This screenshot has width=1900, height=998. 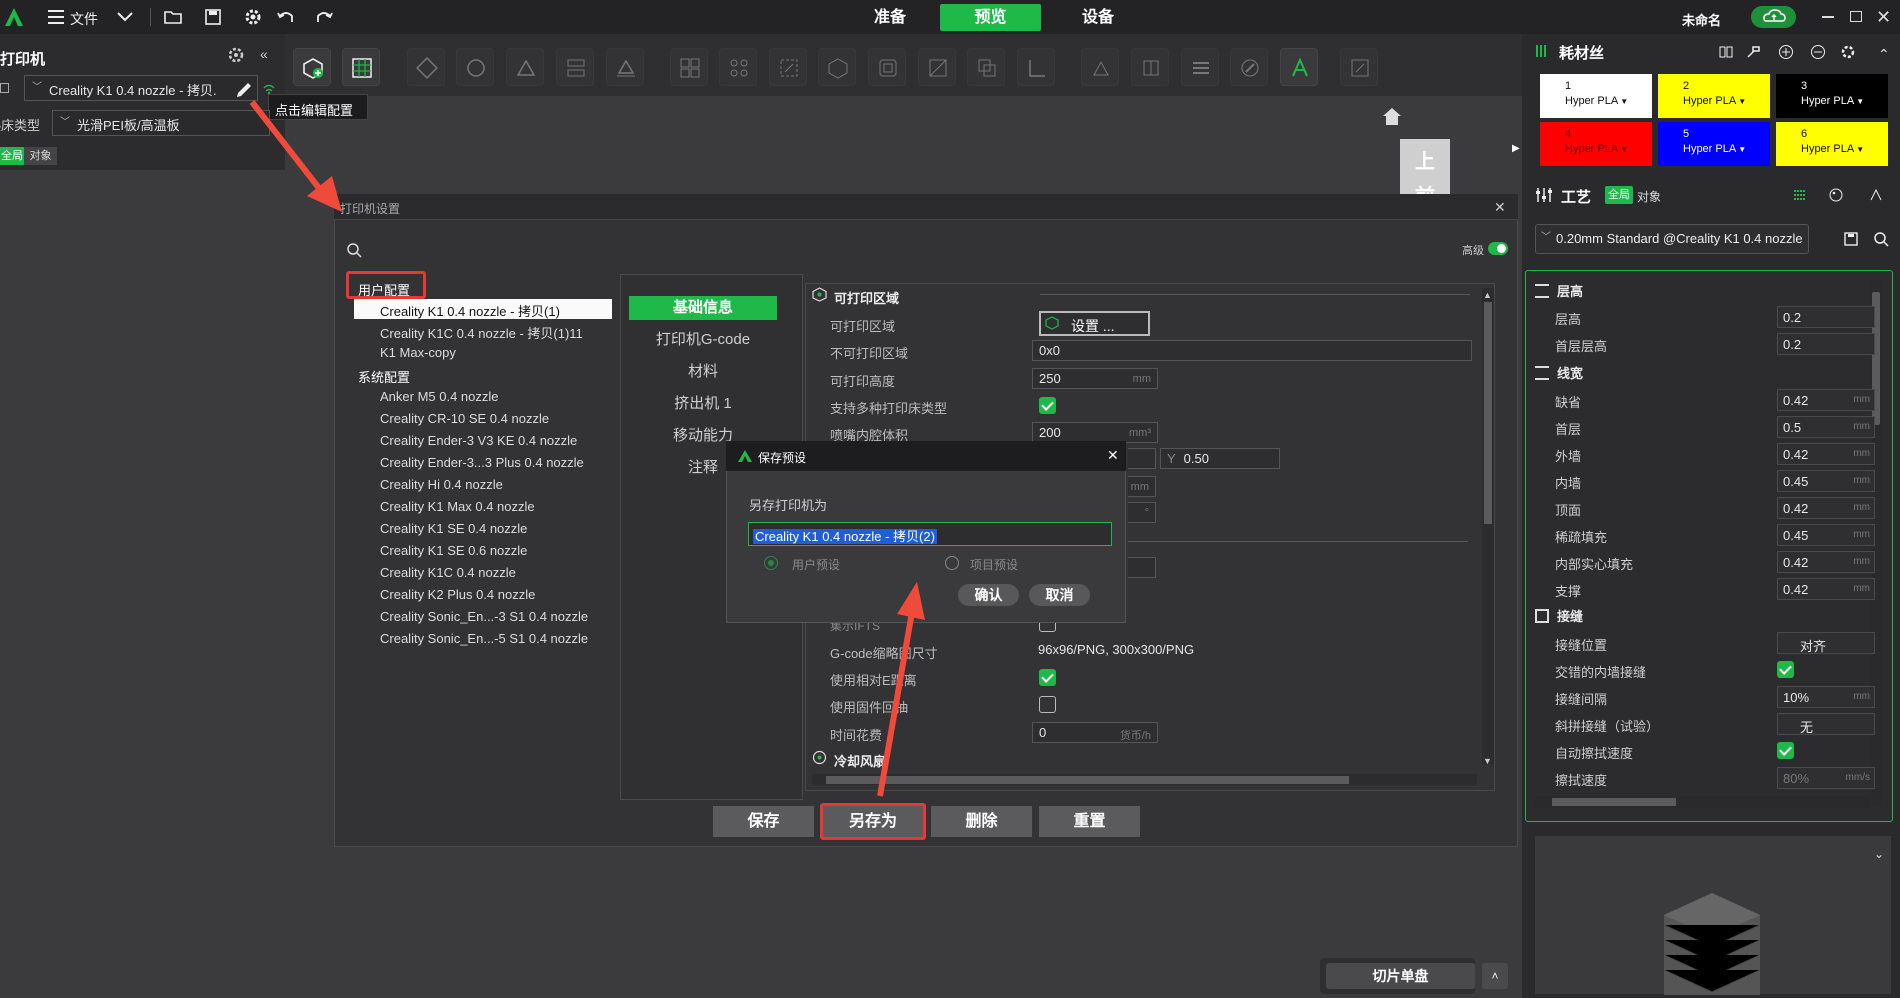 I want to click on content-hscrollbar-thumb, so click(x=1087, y=780).